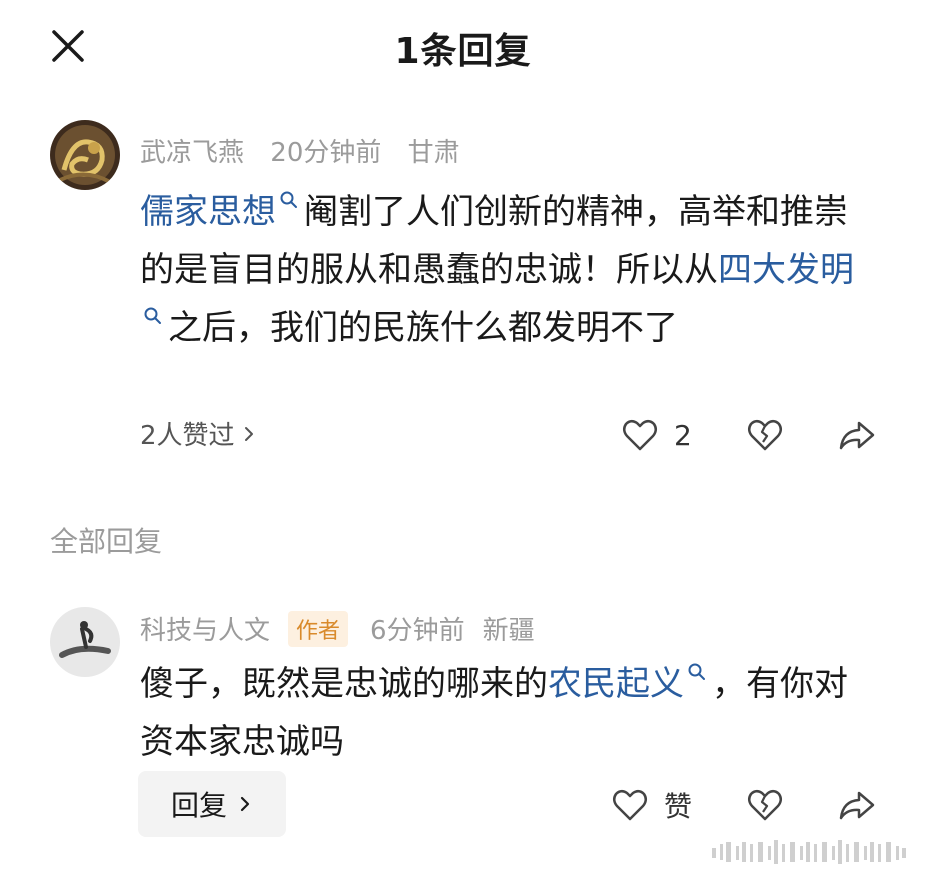 The image size is (926, 886). Describe the element at coordinates (678, 806) in the screenshot. I see `like-label: 赞` at that location.